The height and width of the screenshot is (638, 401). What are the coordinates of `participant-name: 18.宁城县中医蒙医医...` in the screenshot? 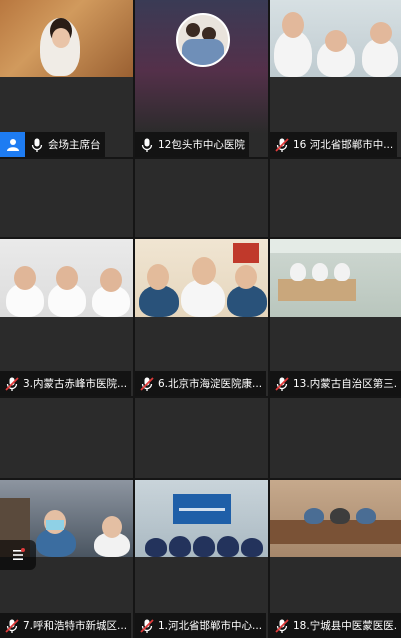 It's located at (345, 626).